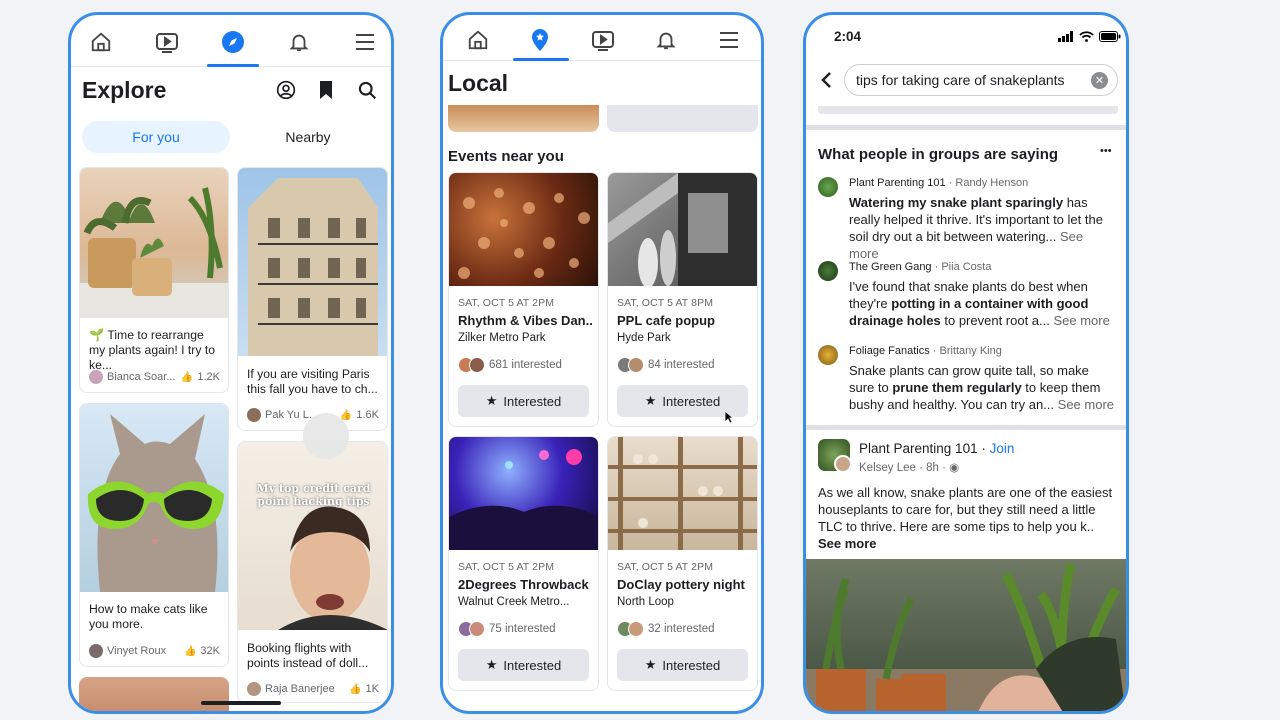 Image resolution: width=1280 pixels, height=720 pixels. I want to click on event-date: SAT, OCT 5 AT 2PM, so click(506, 567).